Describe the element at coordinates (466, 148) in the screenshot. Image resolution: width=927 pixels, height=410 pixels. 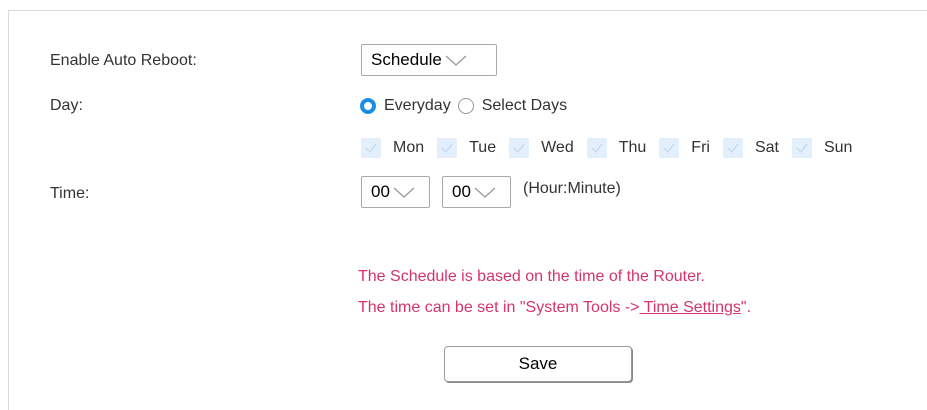
I see `day-checkbox-tue: Tue` at that location.